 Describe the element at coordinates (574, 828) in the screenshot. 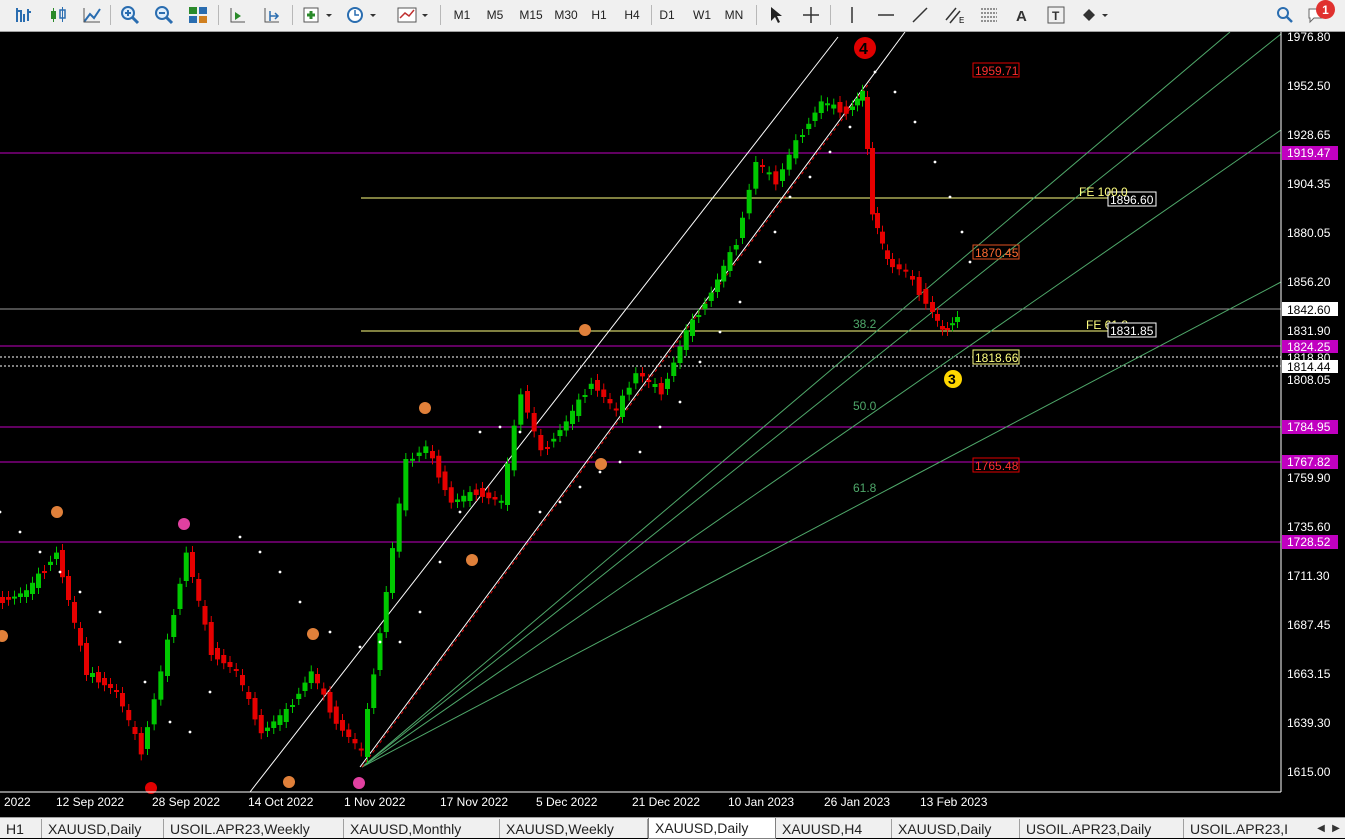

I see `tab-xauusd-weekly: XAUUSD,Weekly` at that location.